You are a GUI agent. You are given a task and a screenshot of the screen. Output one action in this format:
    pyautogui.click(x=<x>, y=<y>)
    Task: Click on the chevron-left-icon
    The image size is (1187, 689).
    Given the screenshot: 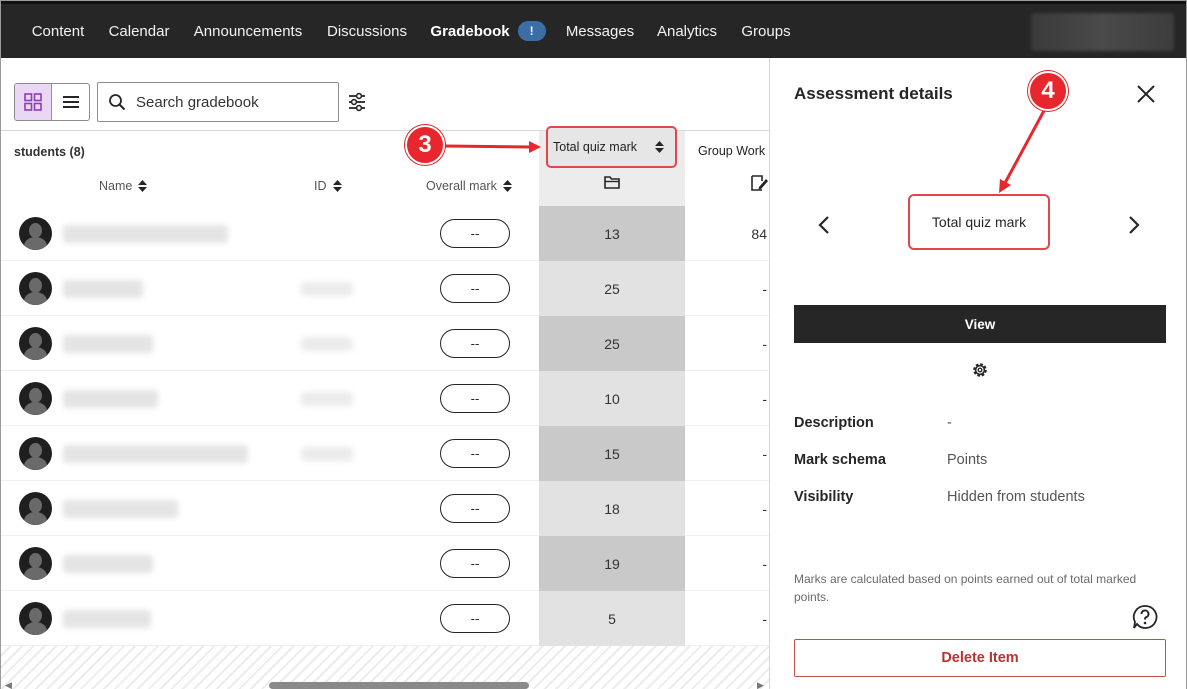 What is the action you would take?
    pyautogui.click(x=824, y=225)
    